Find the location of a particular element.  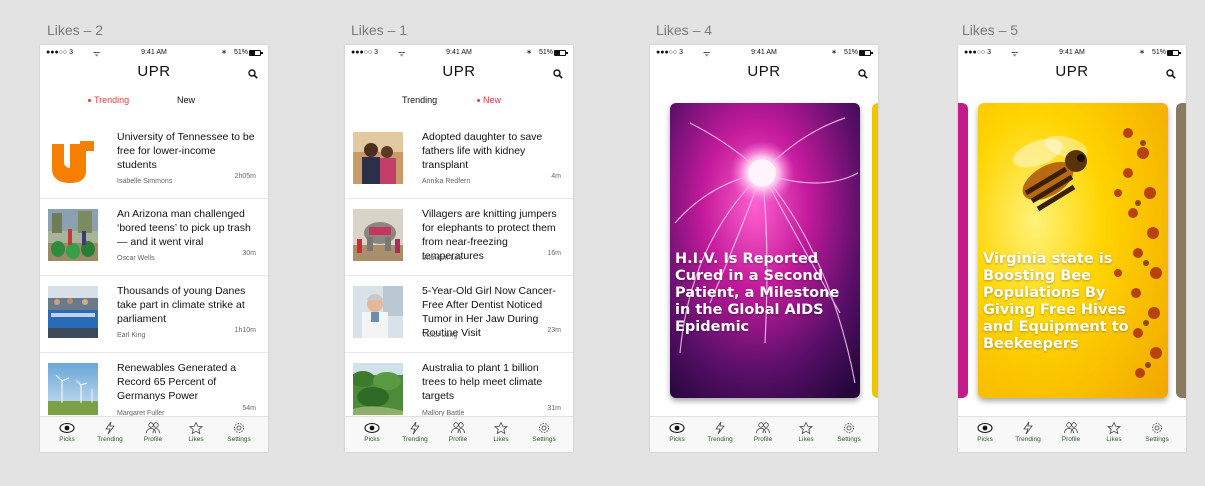

article-time: 23m is located at coordinates (554, 330).